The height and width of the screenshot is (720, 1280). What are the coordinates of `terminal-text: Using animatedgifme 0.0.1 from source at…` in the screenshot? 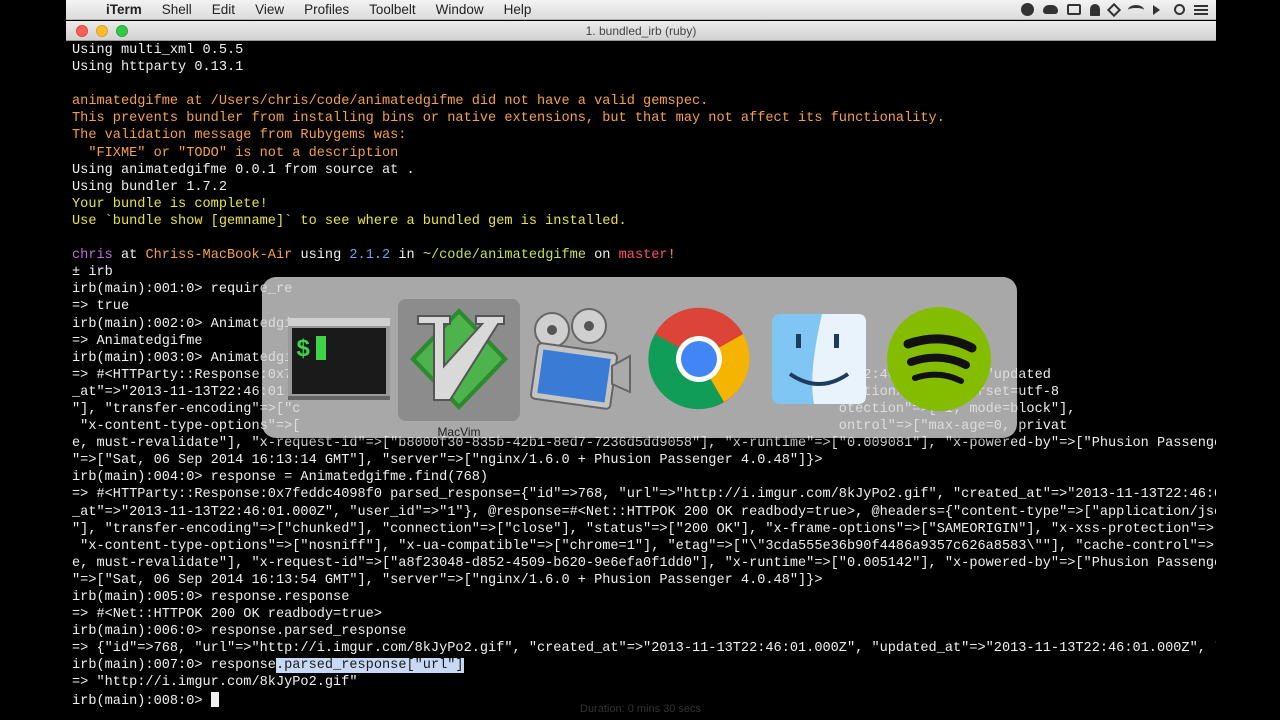 It's located at (243, 170).